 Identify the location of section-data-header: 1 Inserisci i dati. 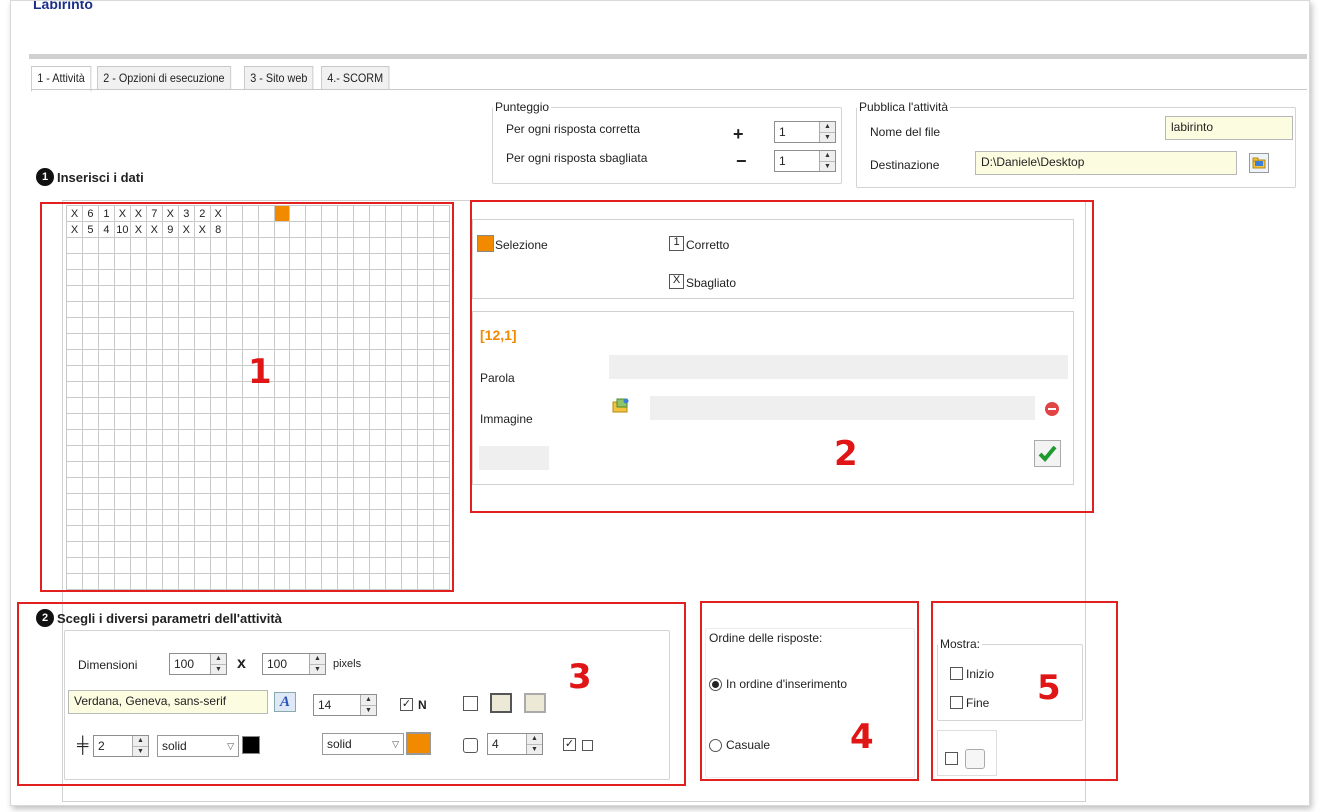
(90, 177).